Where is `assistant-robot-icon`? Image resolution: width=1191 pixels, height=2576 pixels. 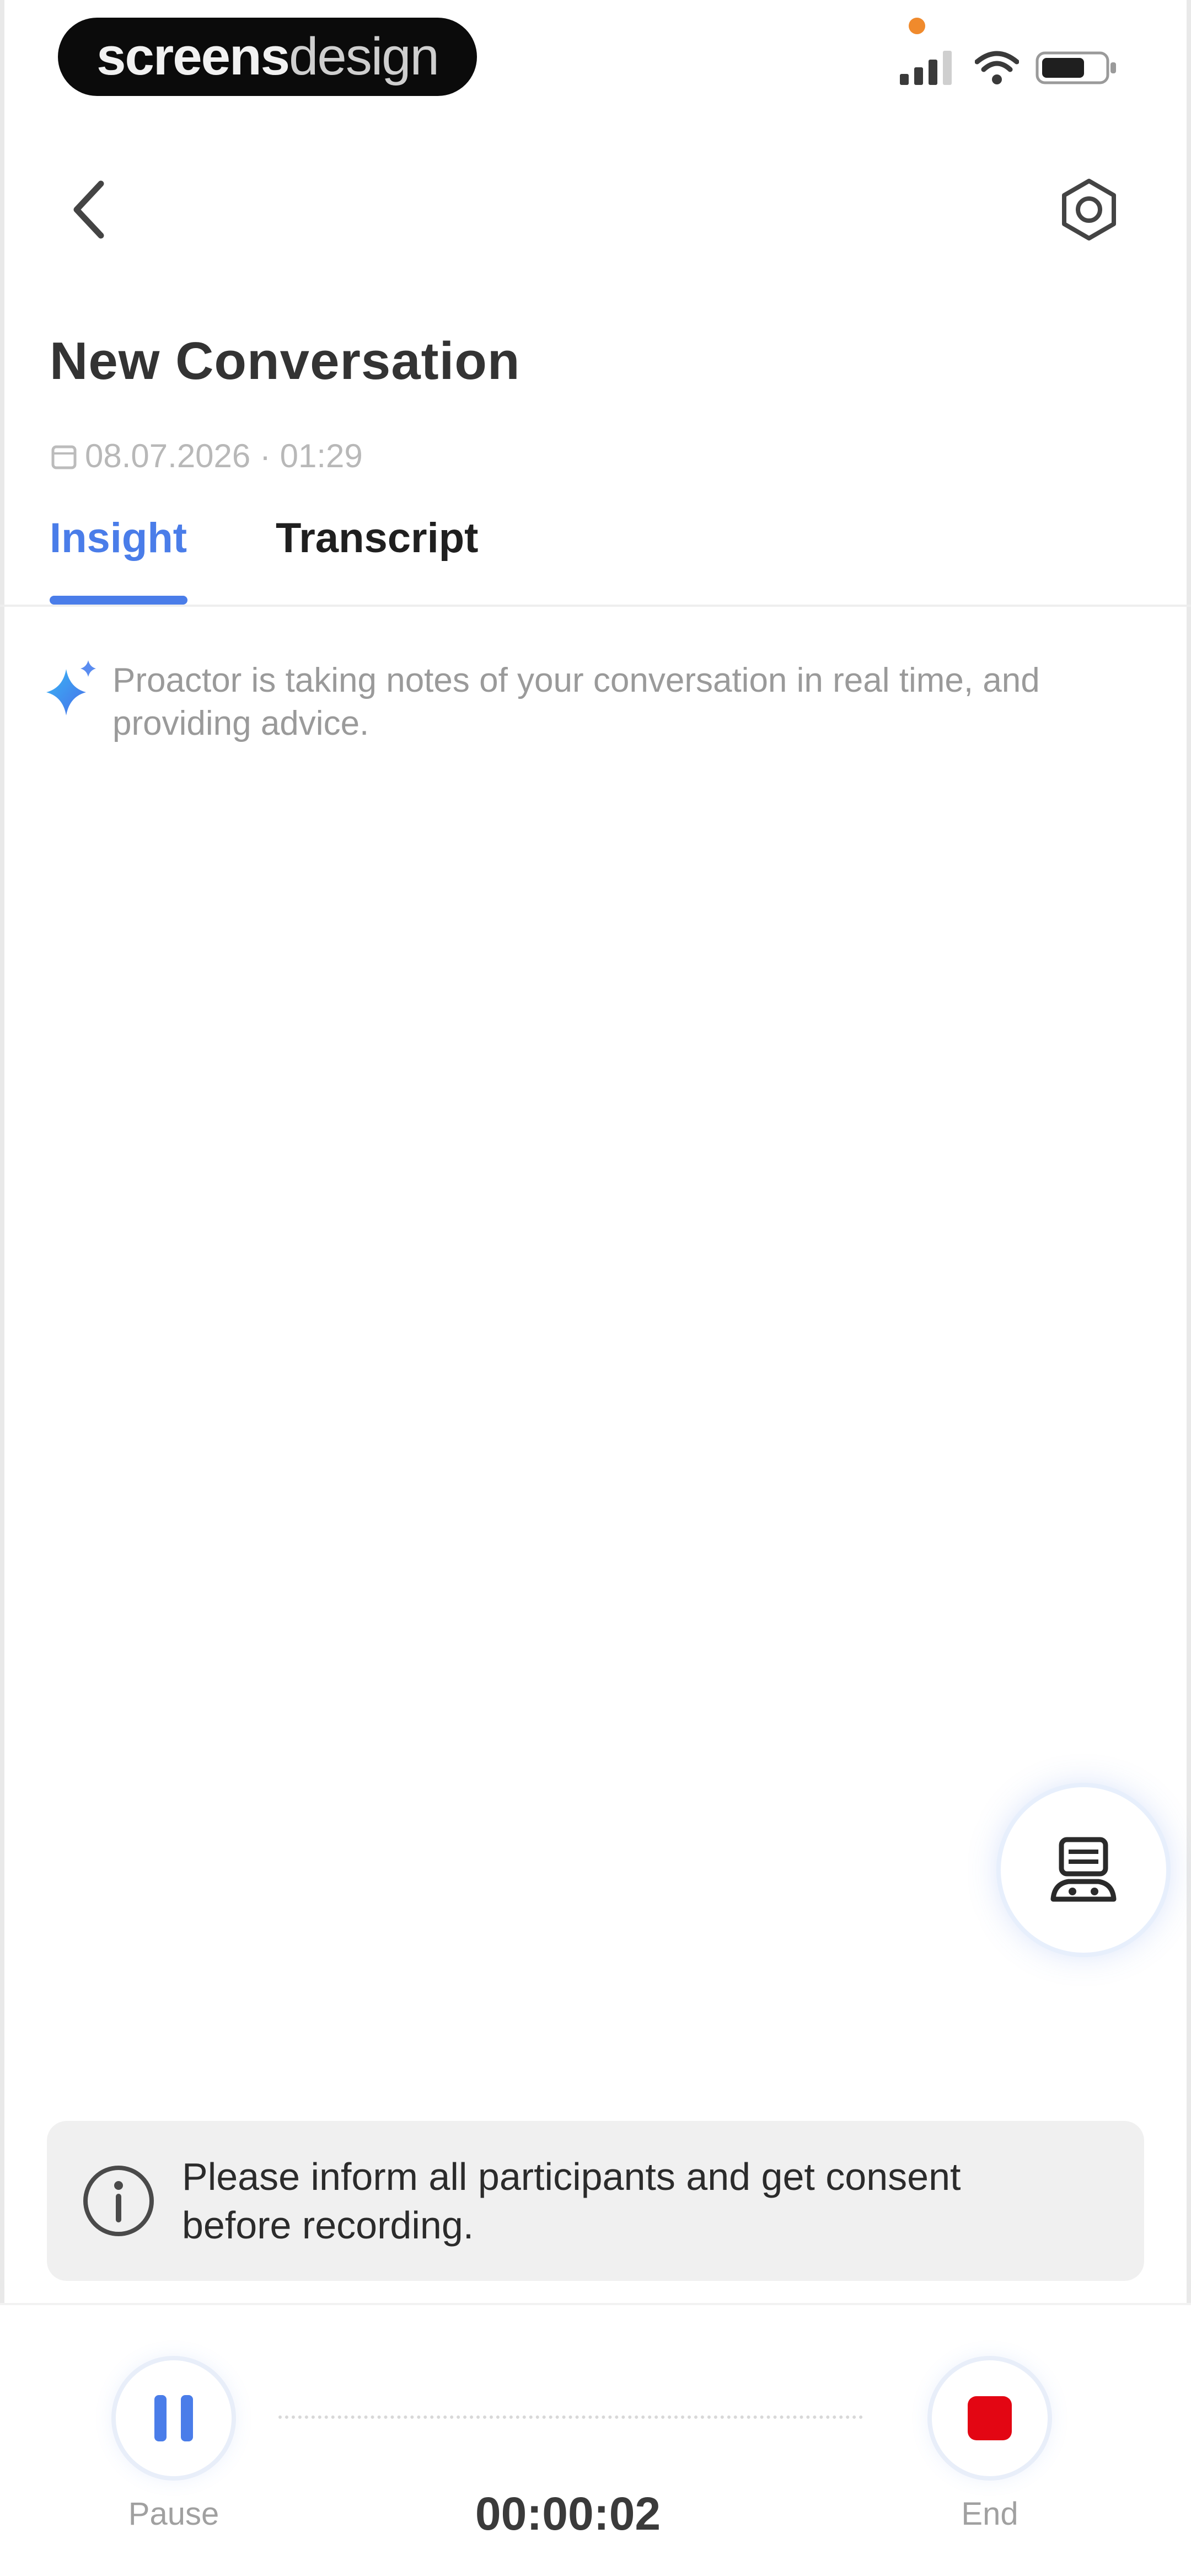
assistant-robot-icon is located at coordinates (1083, 1869).